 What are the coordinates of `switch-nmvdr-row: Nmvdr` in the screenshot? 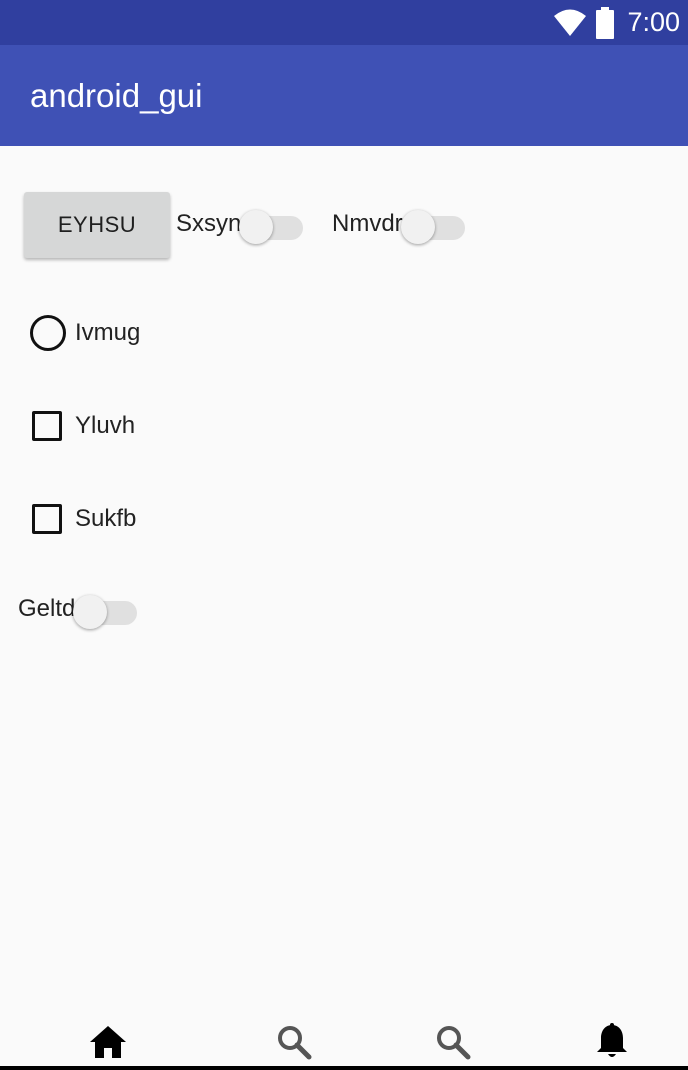 It's located at (399, 224).